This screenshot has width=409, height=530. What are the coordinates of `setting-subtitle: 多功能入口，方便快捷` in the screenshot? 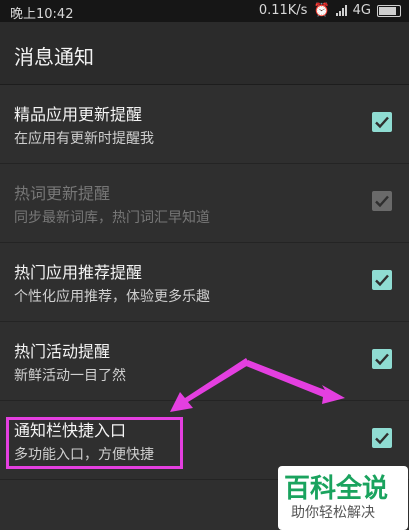 It's located at (84, 455).